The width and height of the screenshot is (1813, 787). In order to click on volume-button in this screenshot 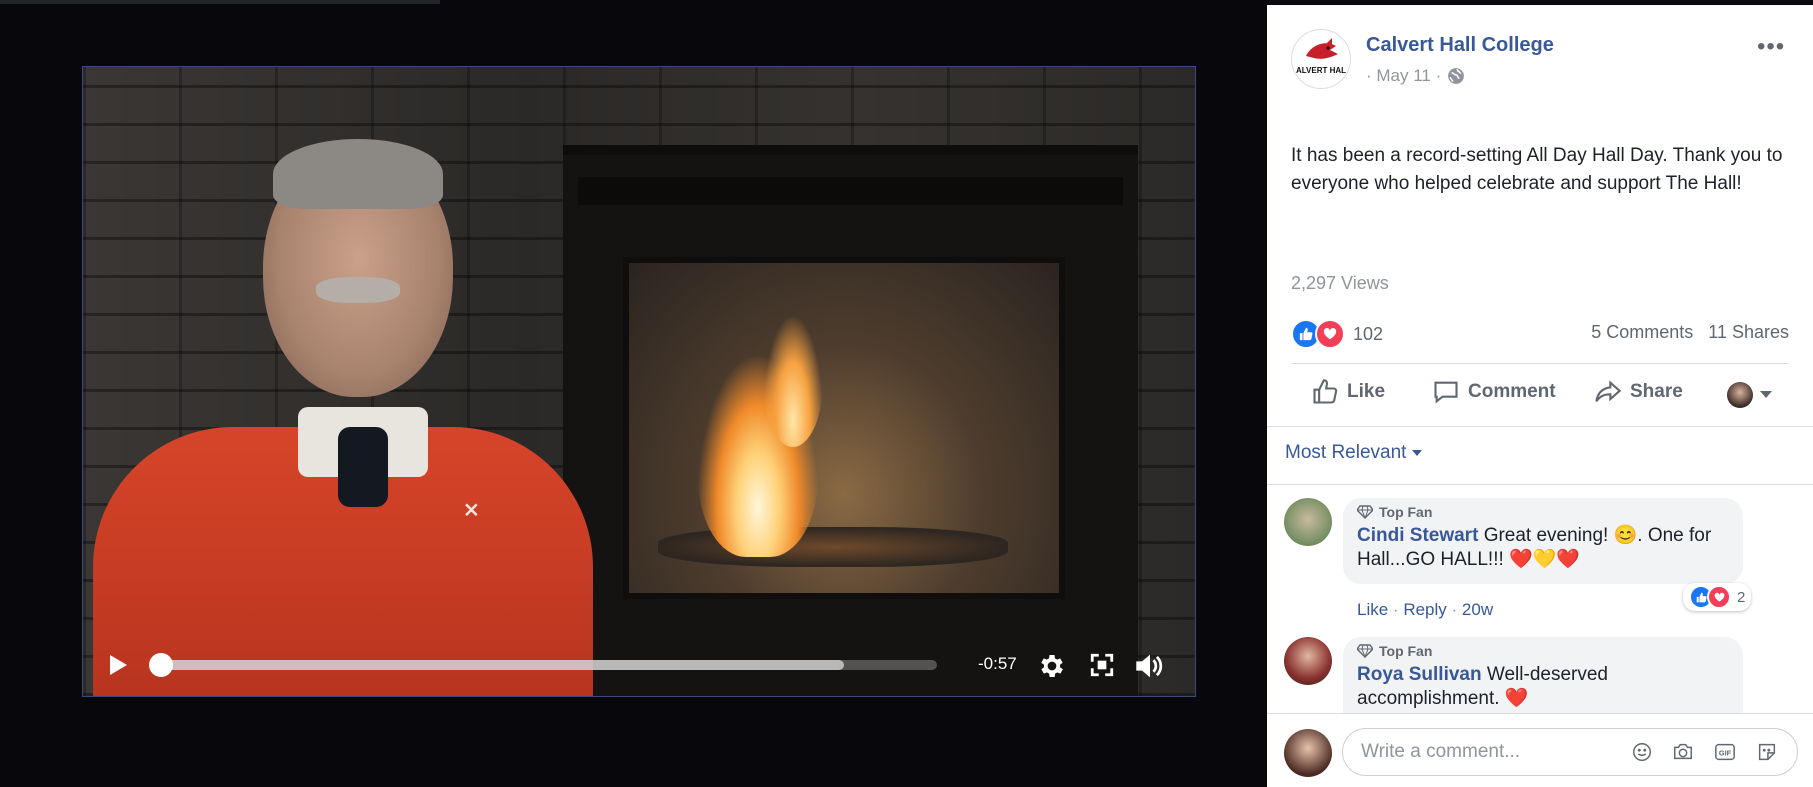, I will do `click(1150, 666)`.